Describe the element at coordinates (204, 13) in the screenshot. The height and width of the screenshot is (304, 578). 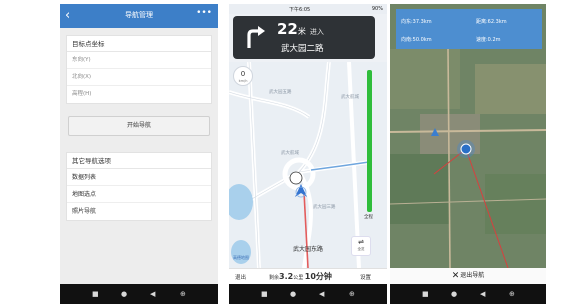
I see `more-icon: •••` at that location.